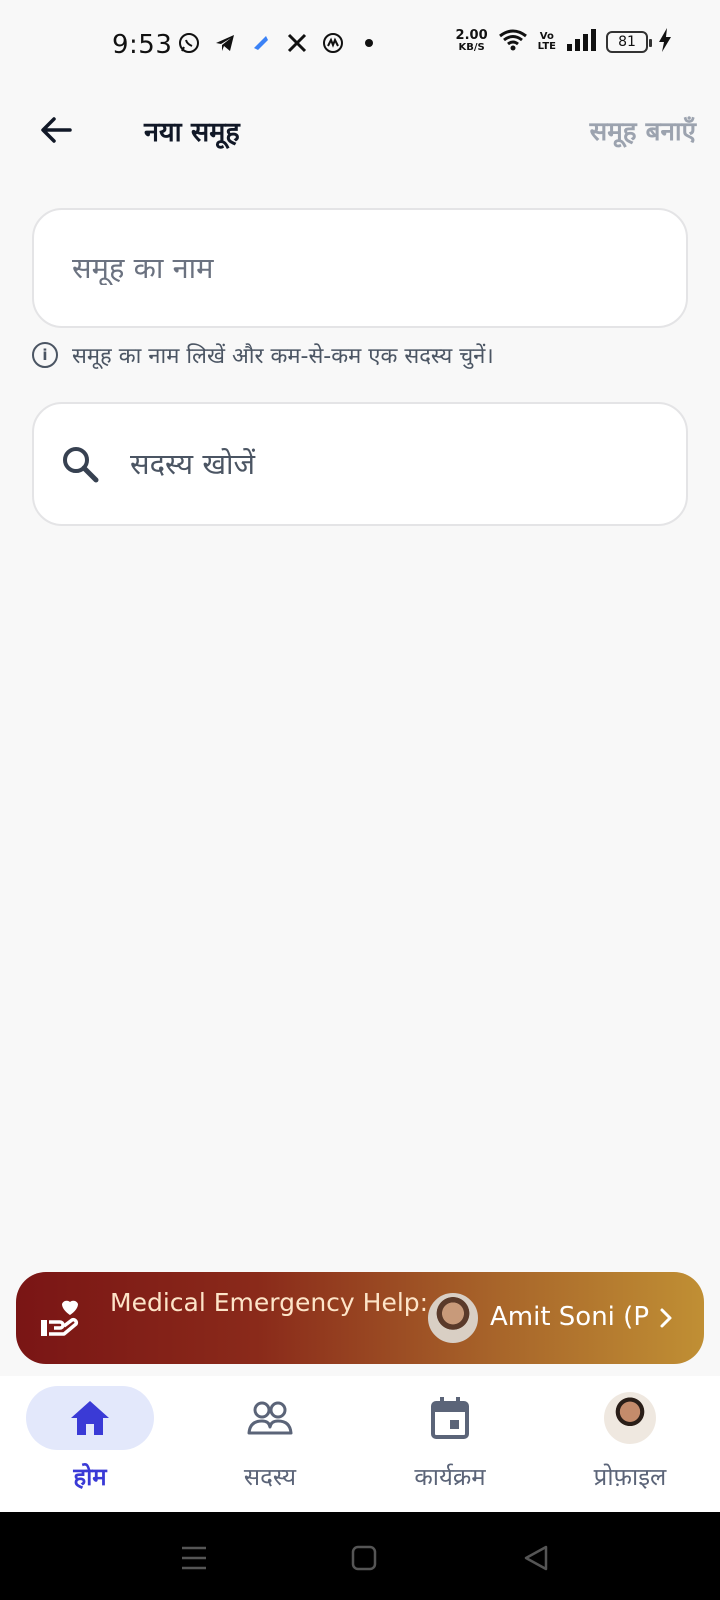 The height and width of the screenshot is (1600, 720). I want to click on dot-icon, so click(369, 43).